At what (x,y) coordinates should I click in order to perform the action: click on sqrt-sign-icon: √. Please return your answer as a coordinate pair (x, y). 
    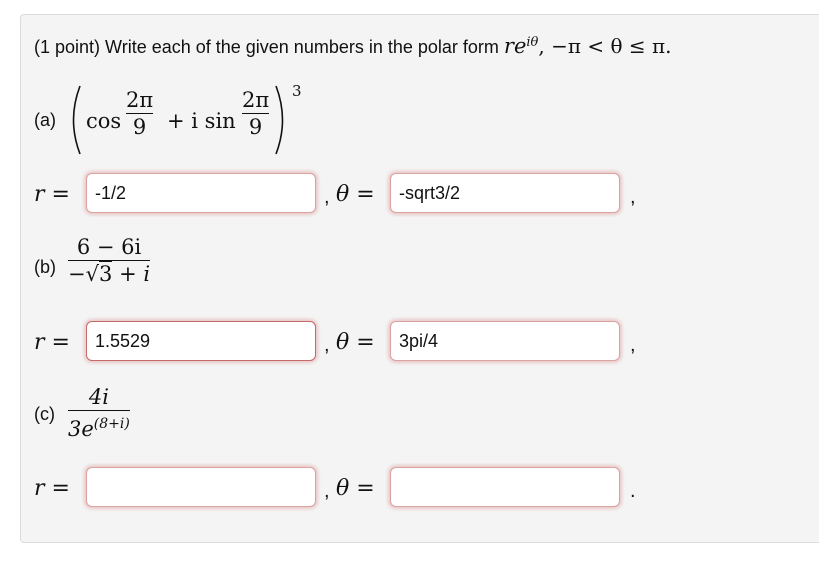
    Looking at the image, I should click on (92, 274).